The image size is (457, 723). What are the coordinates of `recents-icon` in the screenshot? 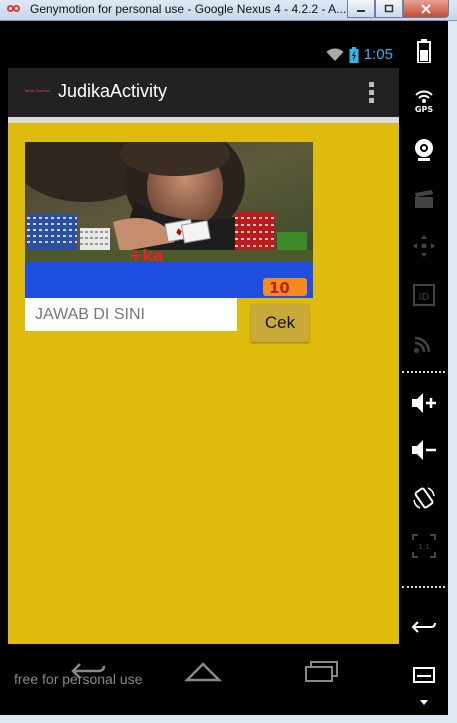 It's located at (321, 671).